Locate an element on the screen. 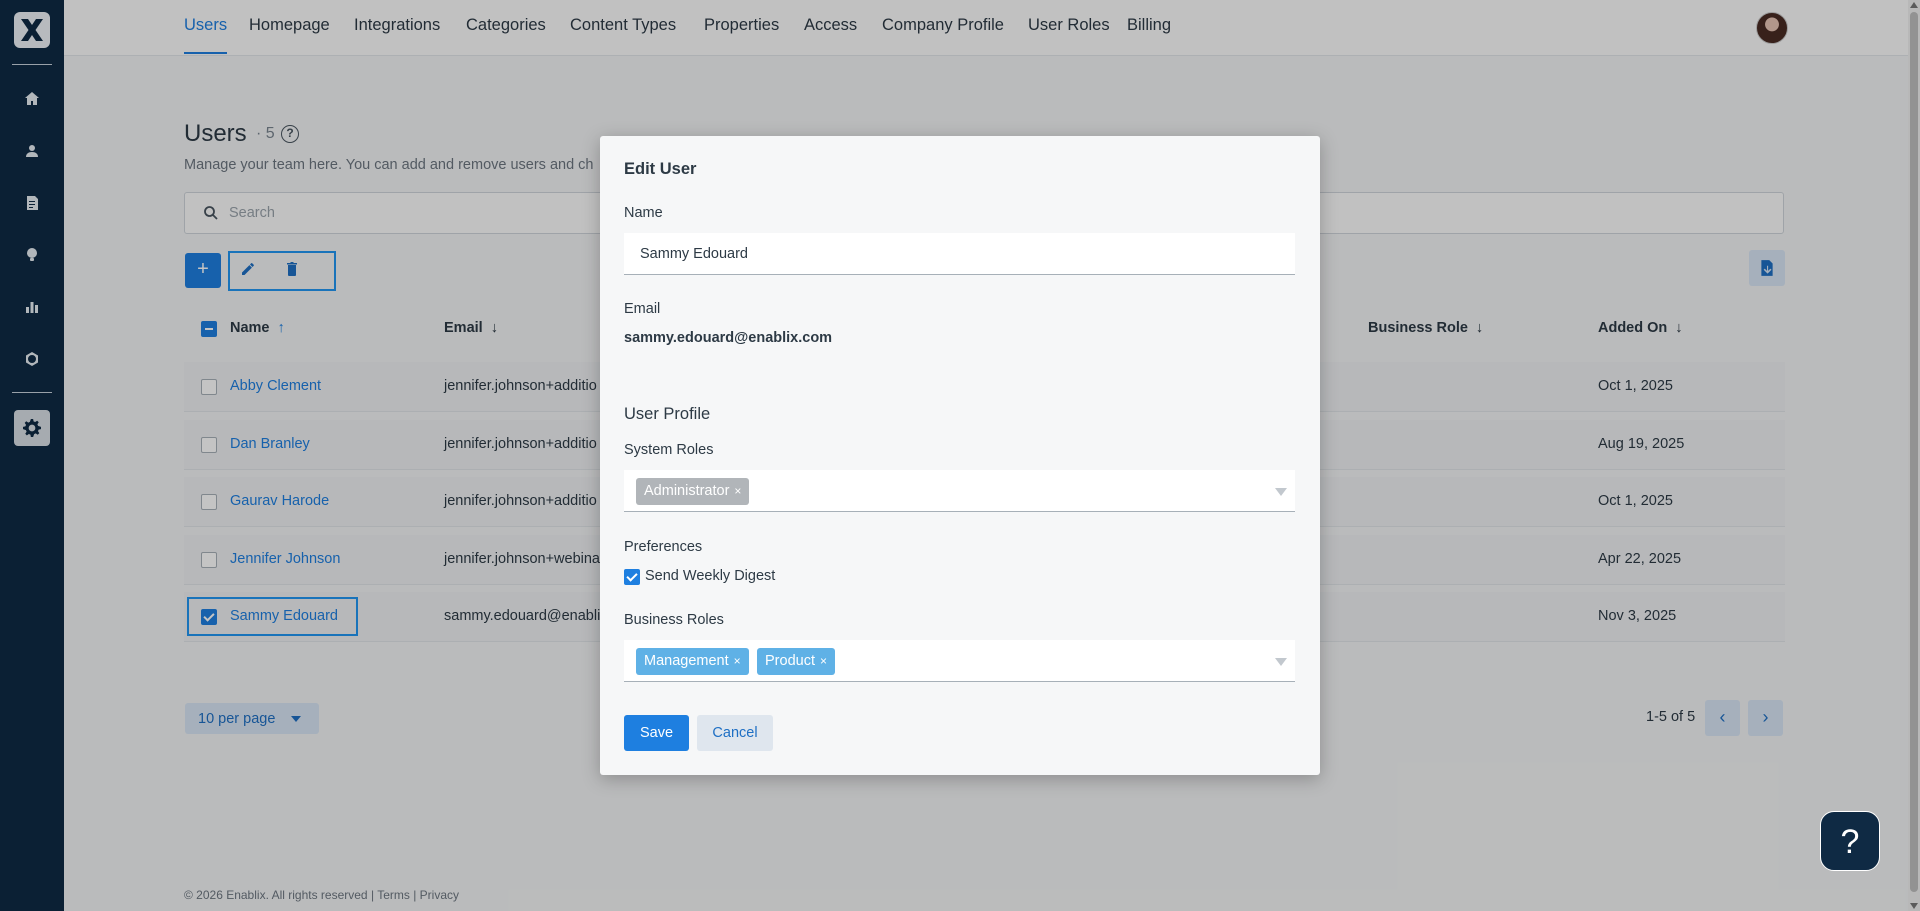  help-button: ? is located at coordinates (1850, 841).